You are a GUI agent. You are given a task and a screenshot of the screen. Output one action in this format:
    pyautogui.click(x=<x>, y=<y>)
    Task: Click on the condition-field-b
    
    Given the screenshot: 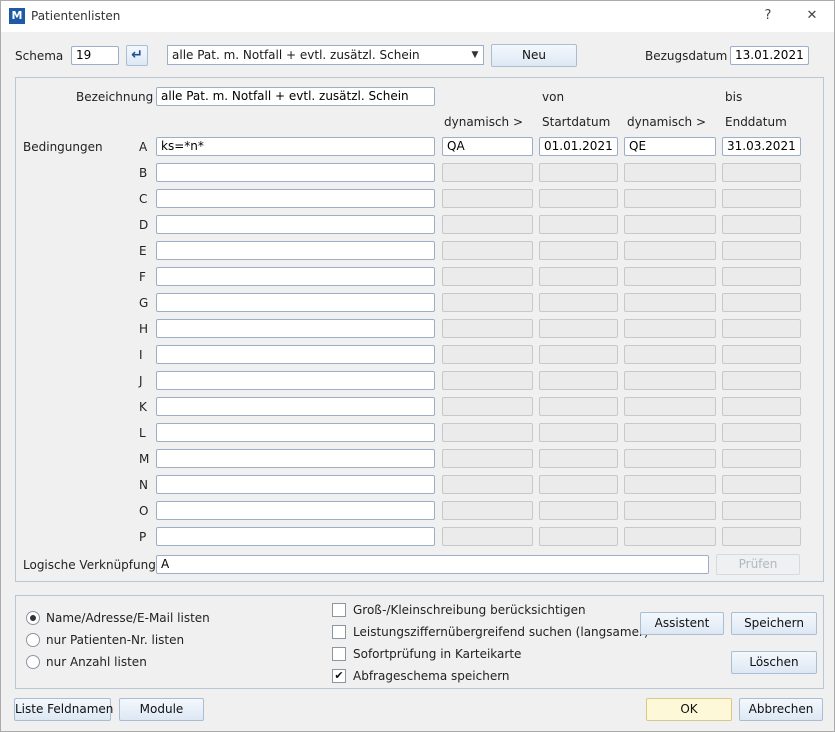 What is the action you would take?
    pyautogui.click(x=295, y=172)
    